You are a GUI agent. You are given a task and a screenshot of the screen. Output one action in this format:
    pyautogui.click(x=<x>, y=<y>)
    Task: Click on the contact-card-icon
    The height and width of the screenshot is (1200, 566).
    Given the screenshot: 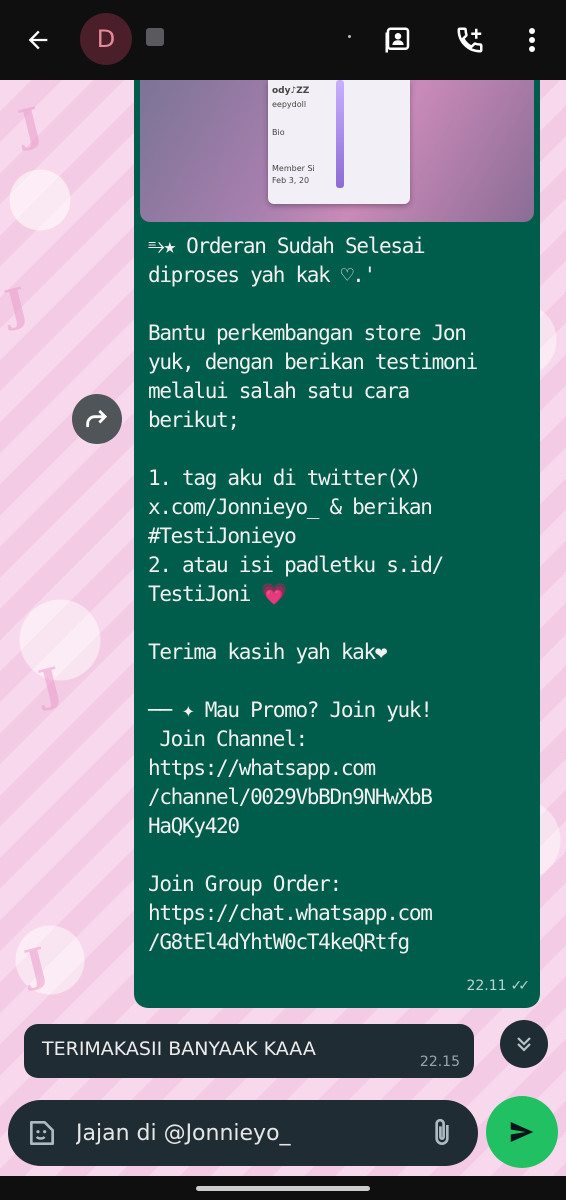 What is the action you would take?
    pyautogui.click(x=398, y=40)
    